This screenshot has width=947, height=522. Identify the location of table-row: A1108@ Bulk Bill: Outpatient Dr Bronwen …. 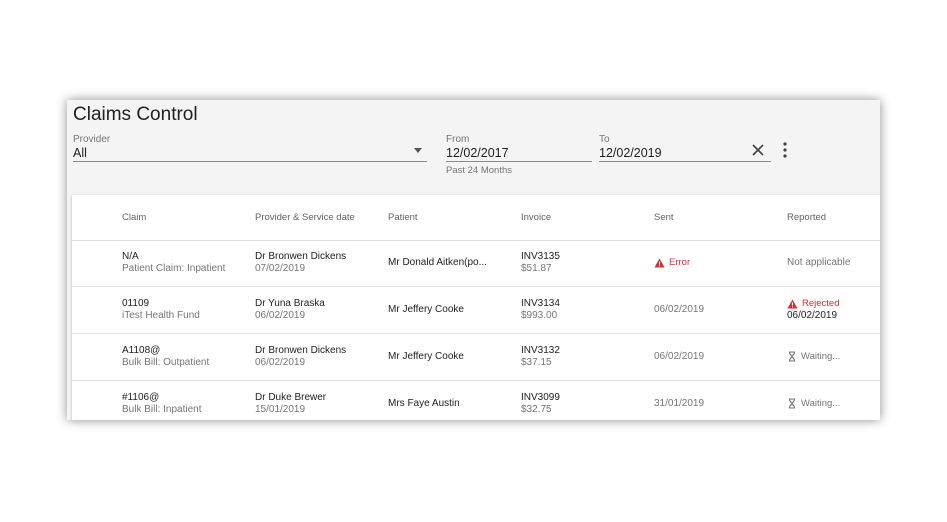
(476, 357).